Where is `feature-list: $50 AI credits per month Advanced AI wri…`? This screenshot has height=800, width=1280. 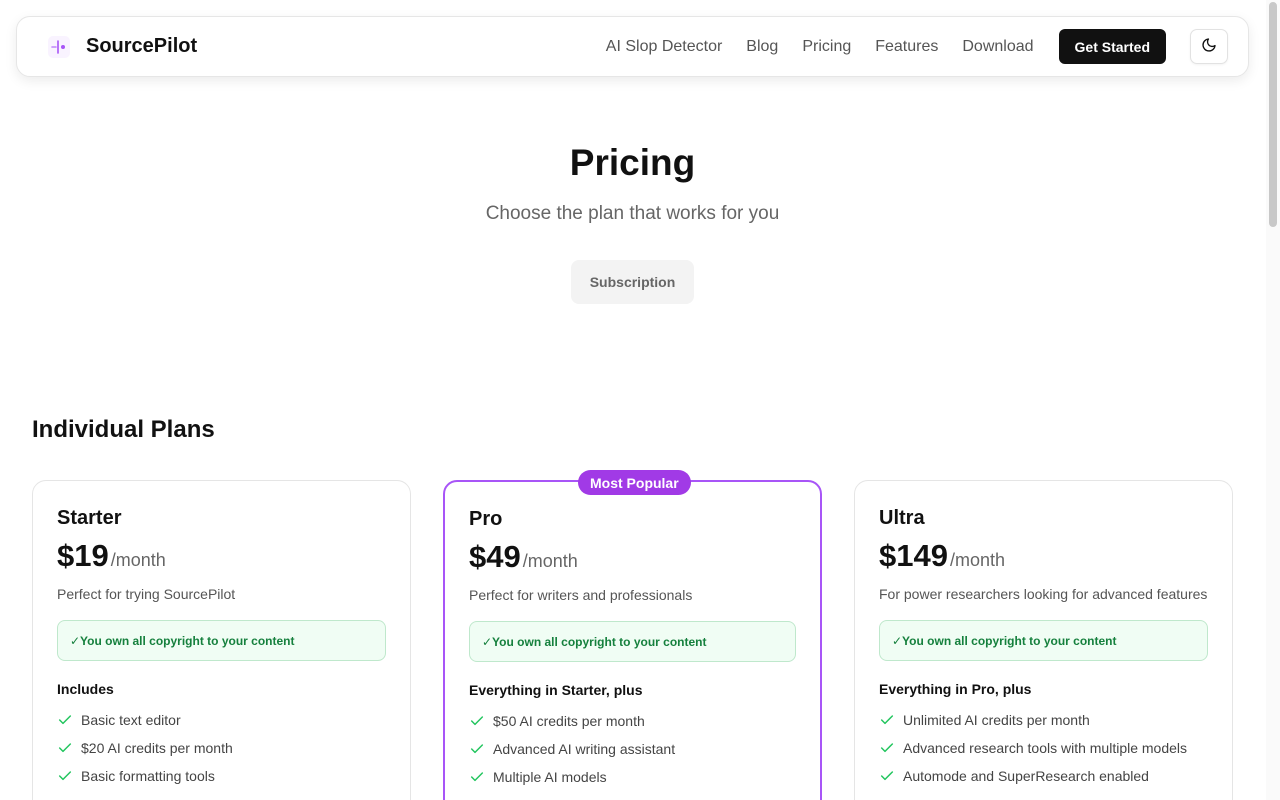 feature-list: $50 AI credits per month Advanced AI wri… is located at coordinates (632, 749).